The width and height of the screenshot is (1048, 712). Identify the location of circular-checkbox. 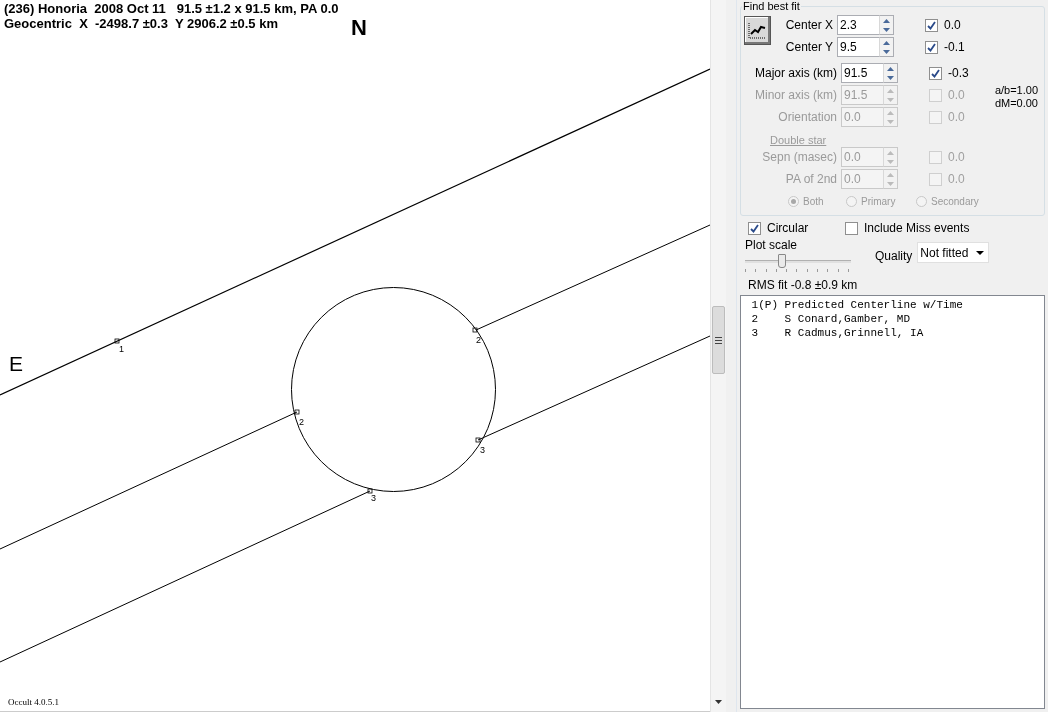
(754, 228).